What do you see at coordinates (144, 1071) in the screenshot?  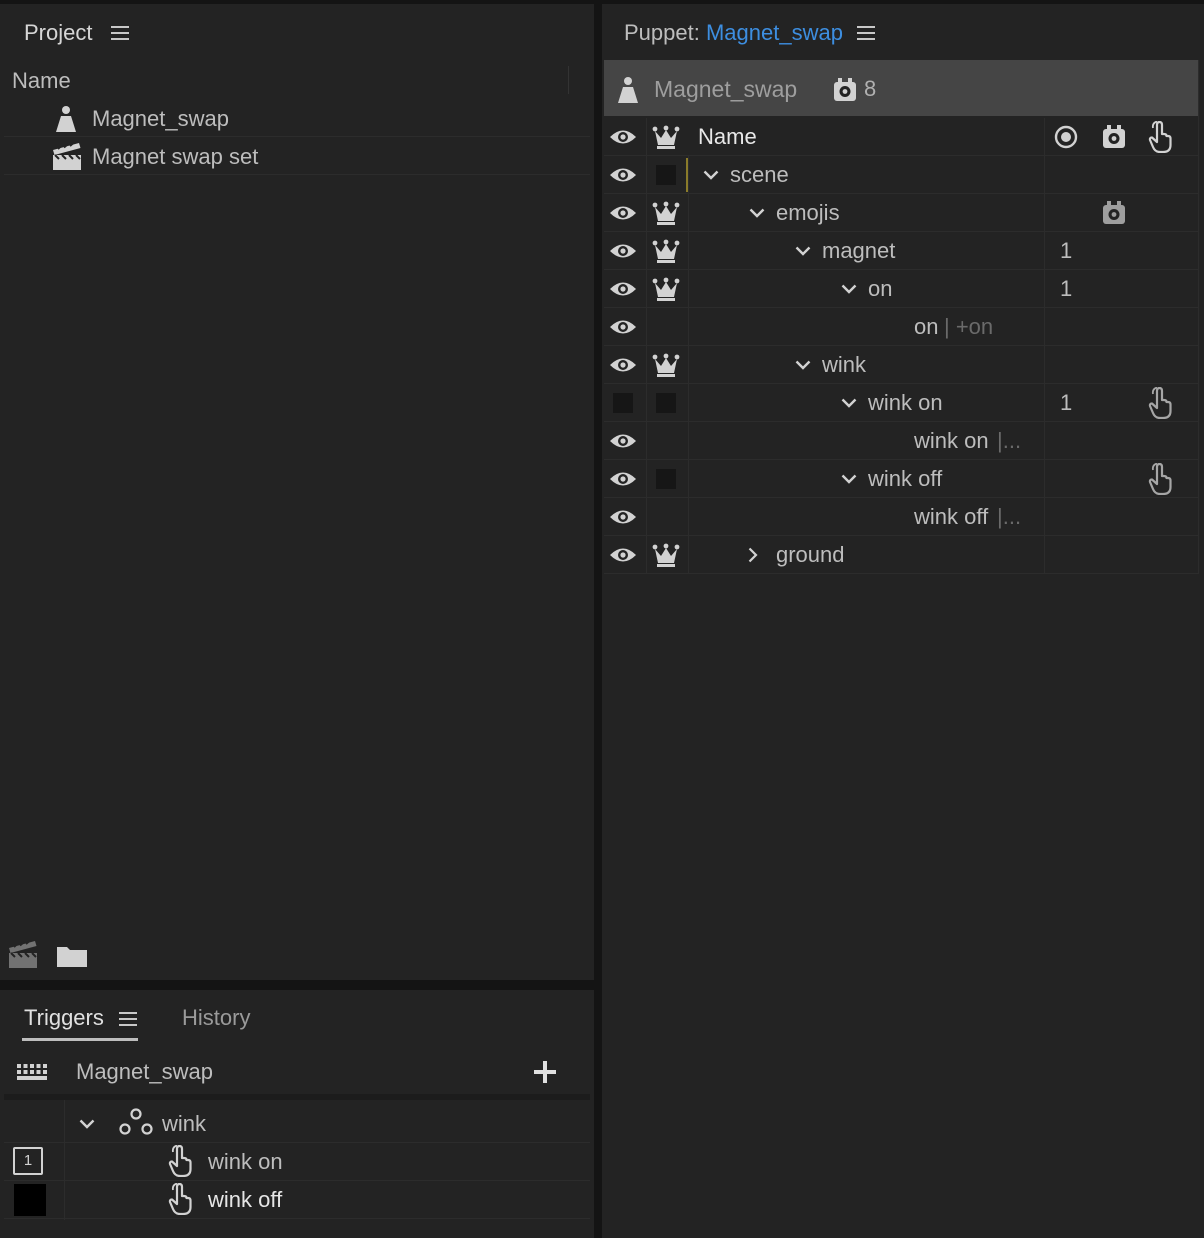 I see `trigger-puppet-name: Magnet_swap` at bounding box center [144, 1071].